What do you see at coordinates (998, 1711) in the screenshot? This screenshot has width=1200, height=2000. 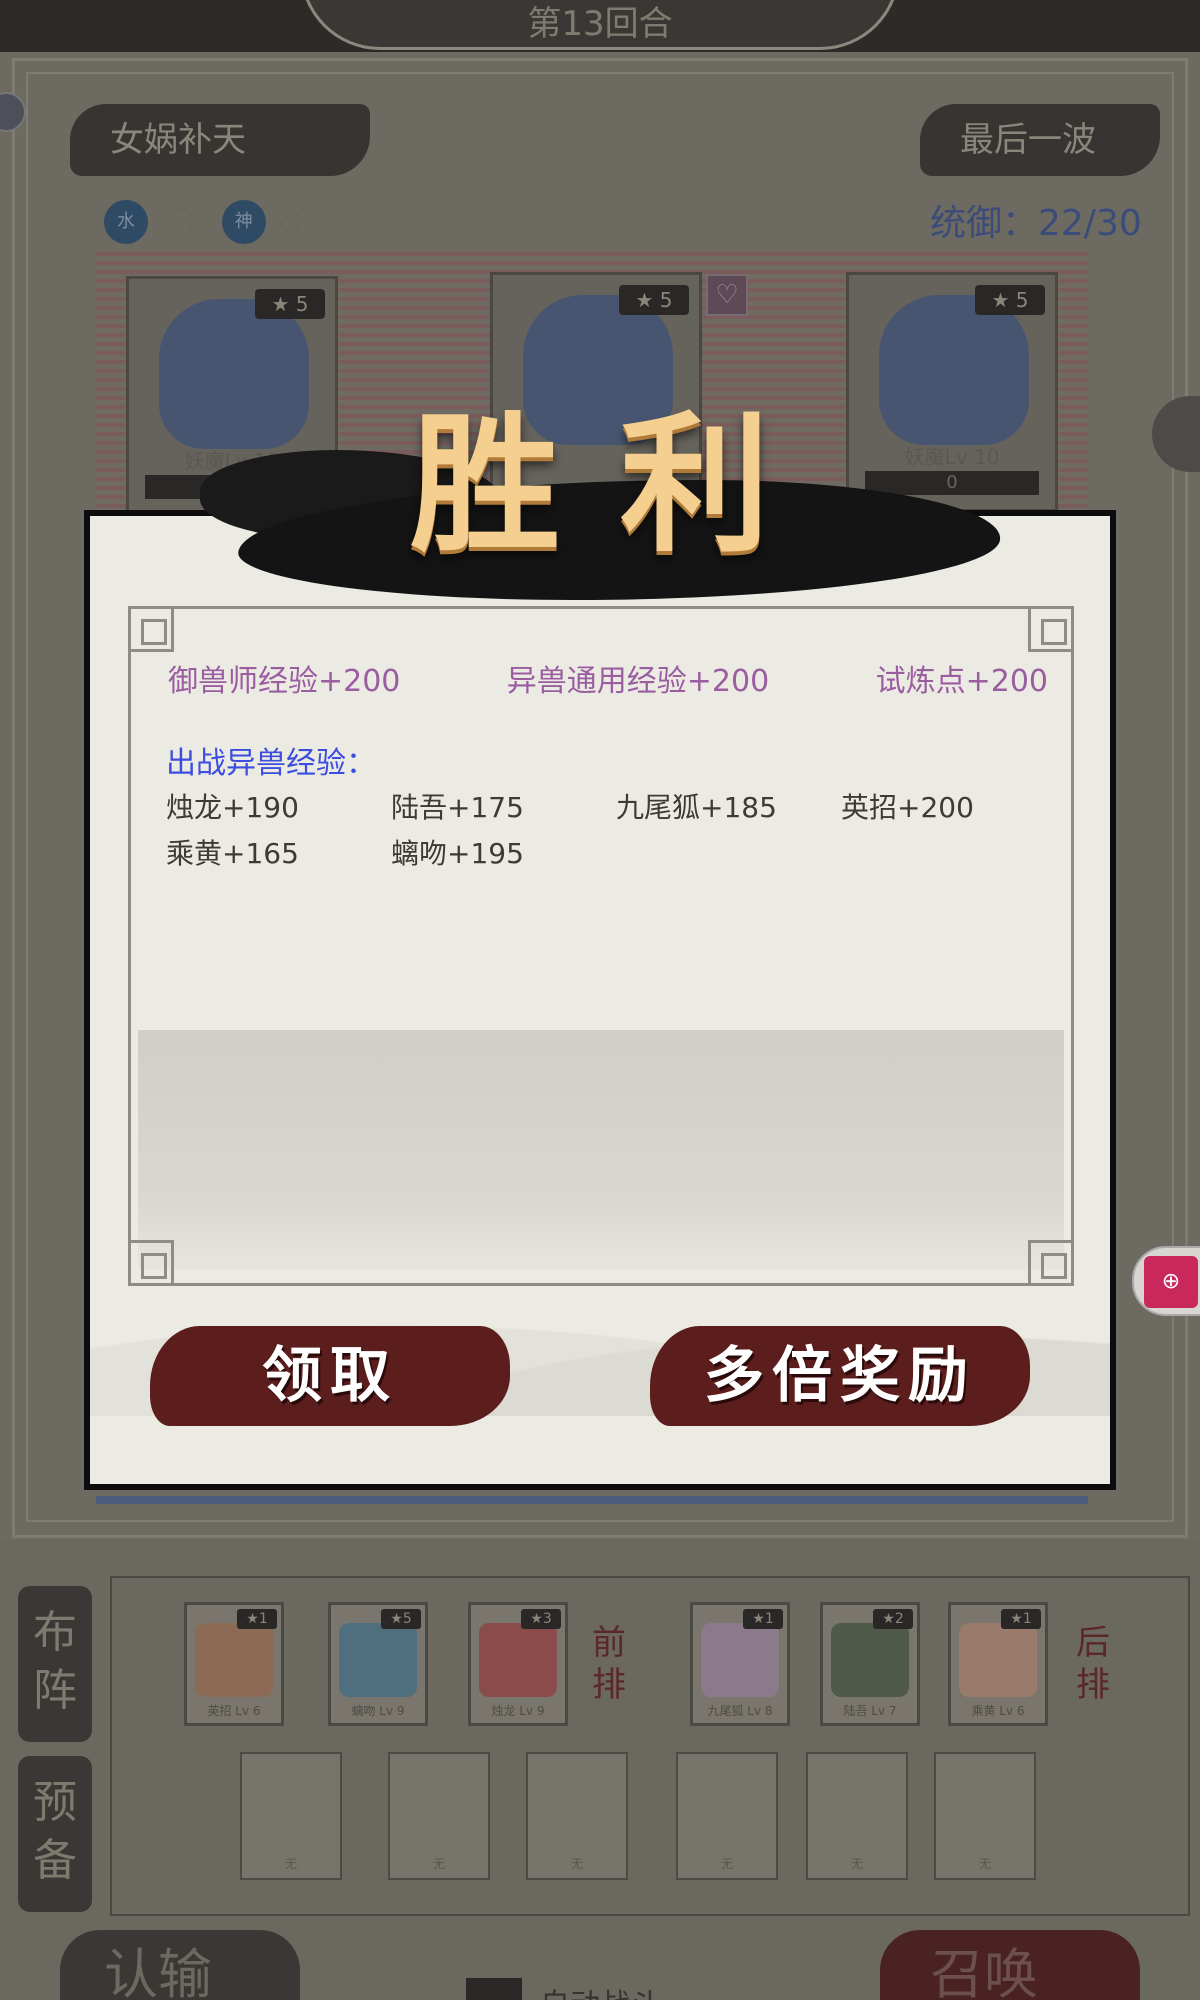 I see `unit-name: 乘黄 Lv 6` at bounding box center [998, 1711].